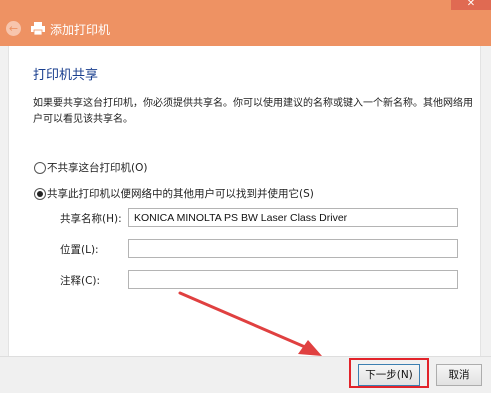  I want to click on cancel-button: 取消, so click(459, 375).